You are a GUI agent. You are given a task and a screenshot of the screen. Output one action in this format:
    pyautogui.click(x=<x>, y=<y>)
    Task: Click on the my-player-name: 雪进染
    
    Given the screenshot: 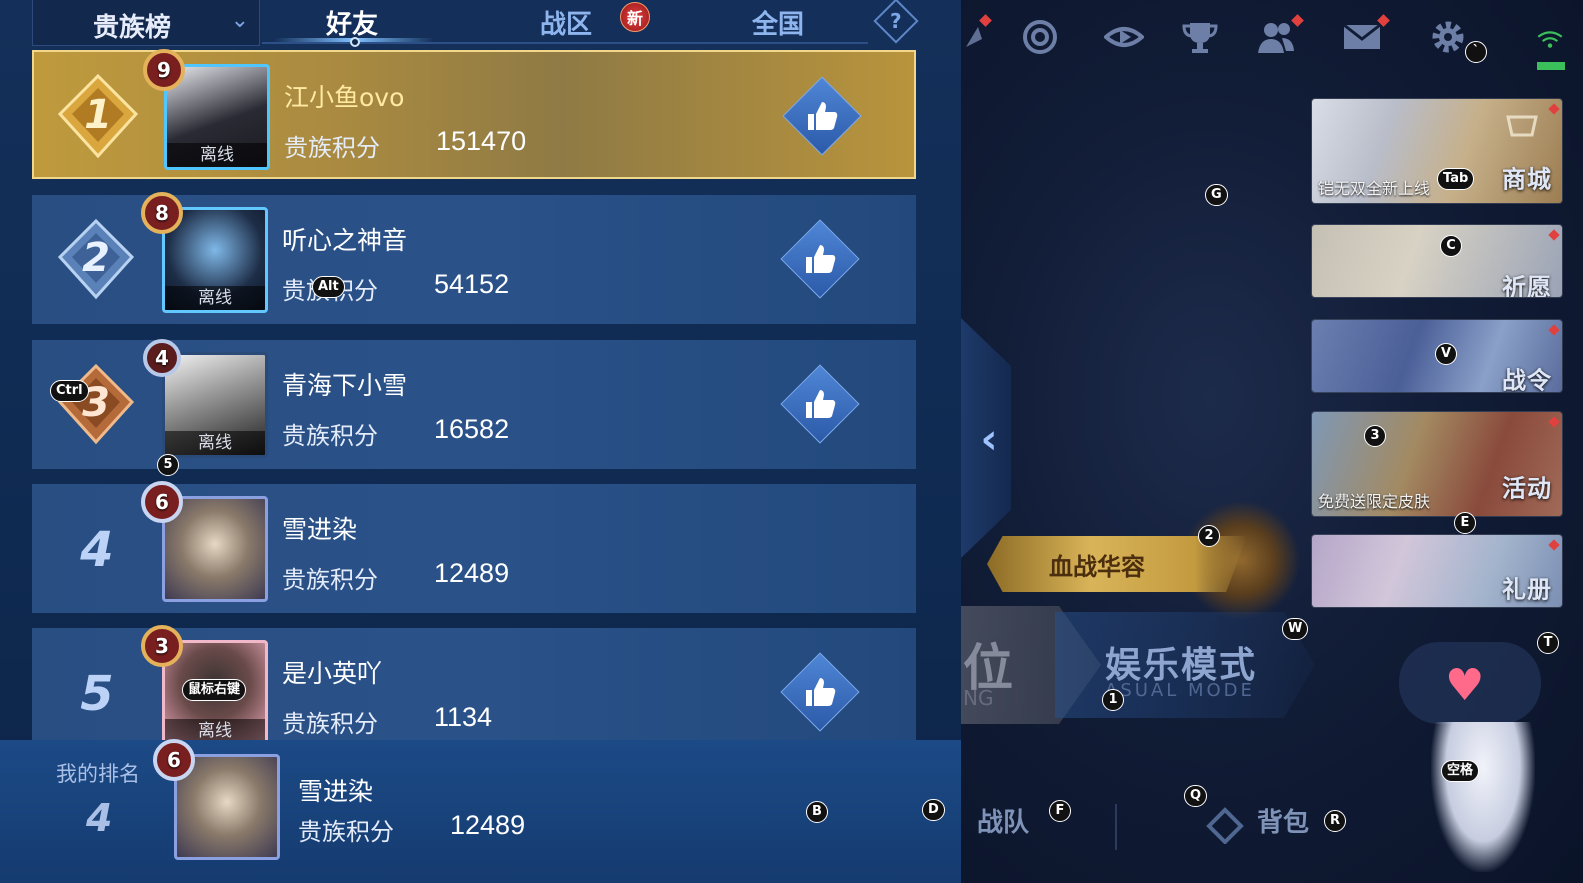 What is the action you would take?
    pyautogui.click(x=336, y=791)
    